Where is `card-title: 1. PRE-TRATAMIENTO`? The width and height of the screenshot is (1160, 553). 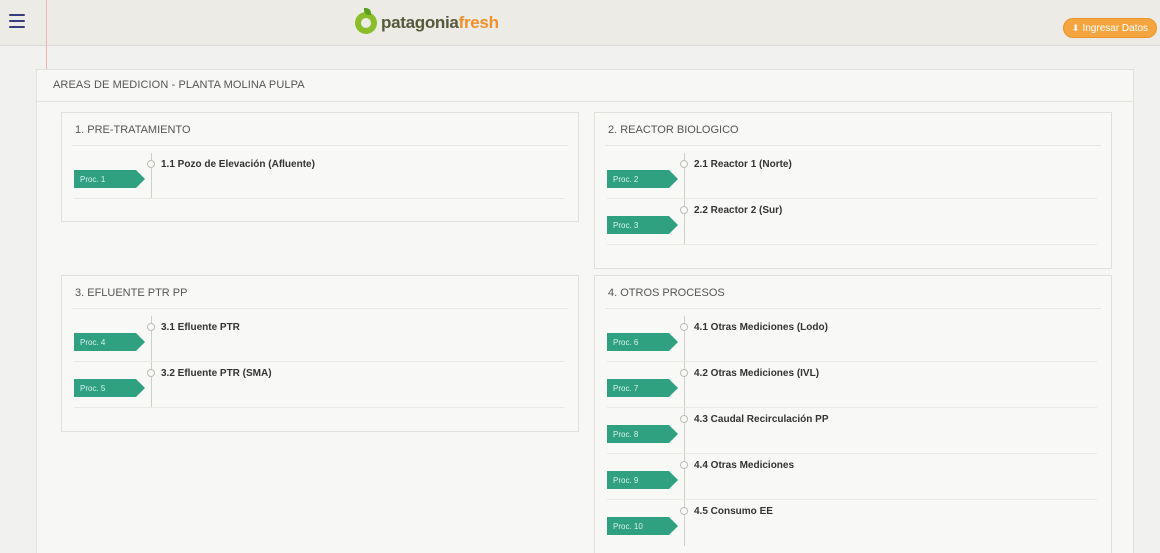
card-title: 1. PRE-TRATAMIENTO is located at coordinates (133, 130).